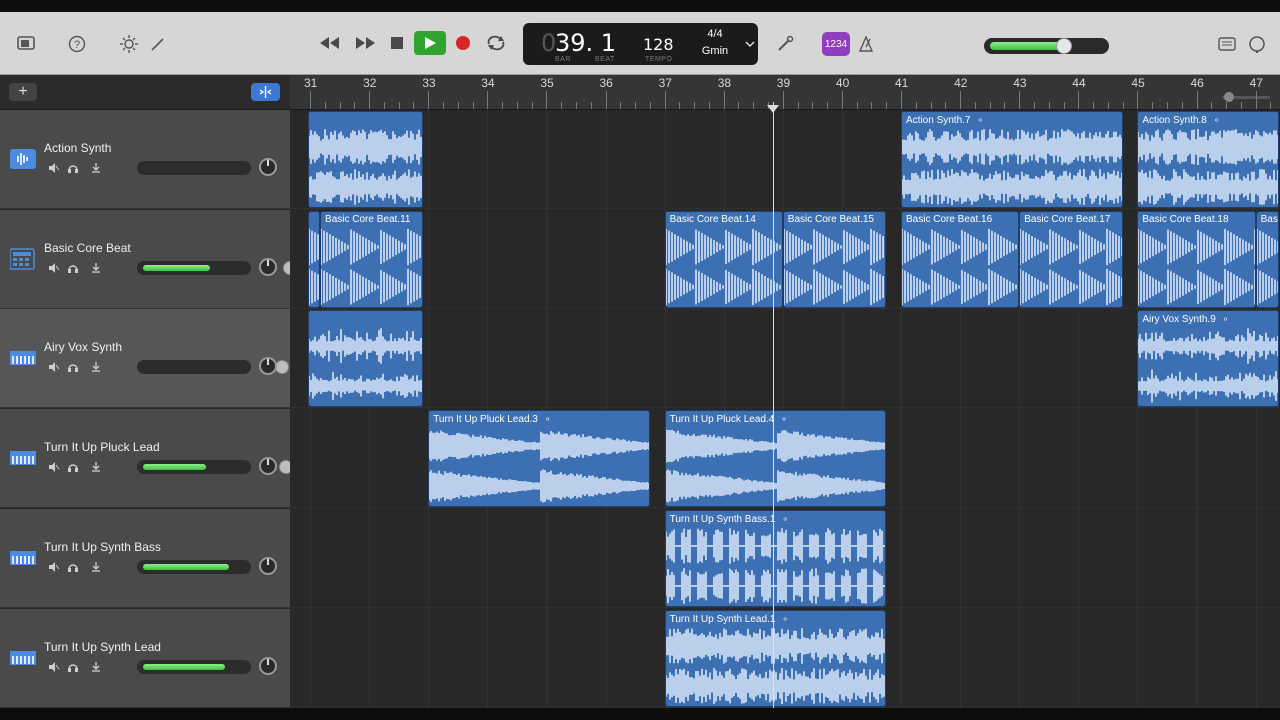 The image size is (1280, 720). What do you see at coordinates (563, 59) in the screenshot?
I see `lcd-bar-label: BAR` at bounding box center [563, 59].